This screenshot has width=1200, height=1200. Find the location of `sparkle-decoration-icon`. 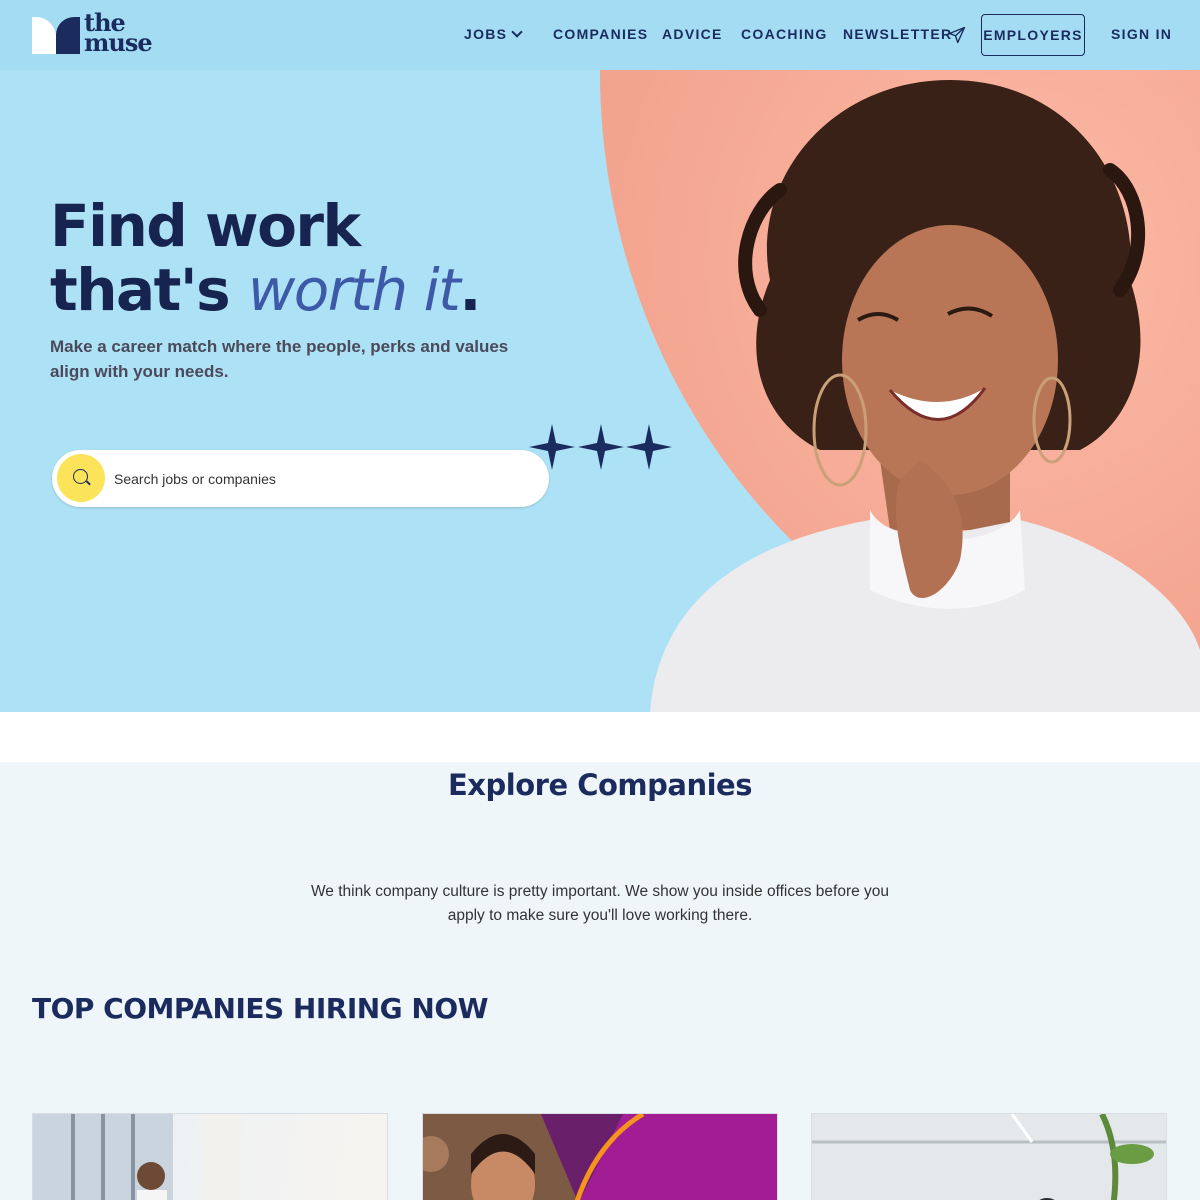

sparkle-decoration-icon is located at coordinates (600, 447).